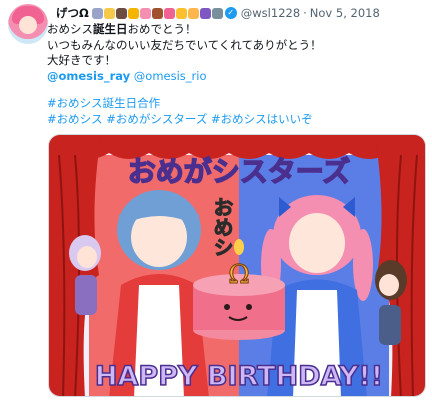 Image resolution: width=432 pixels, height=401 pixels. Describe the element at coordinates (109, 13) in the screenshot. I see `sparkle-icon` at that location.